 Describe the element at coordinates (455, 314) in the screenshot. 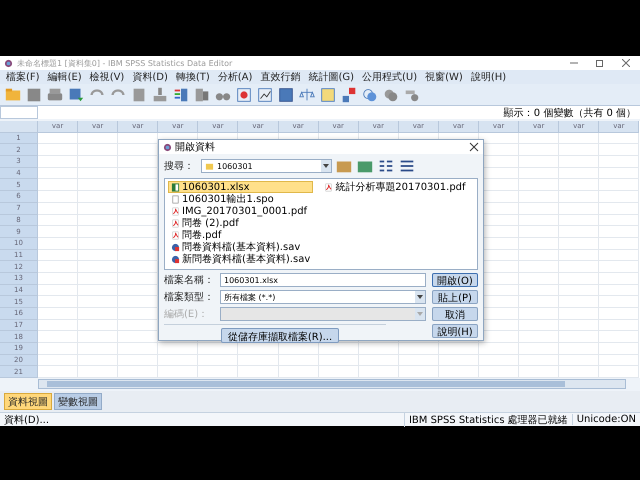

I see `dialog-button: 取消` at that location.